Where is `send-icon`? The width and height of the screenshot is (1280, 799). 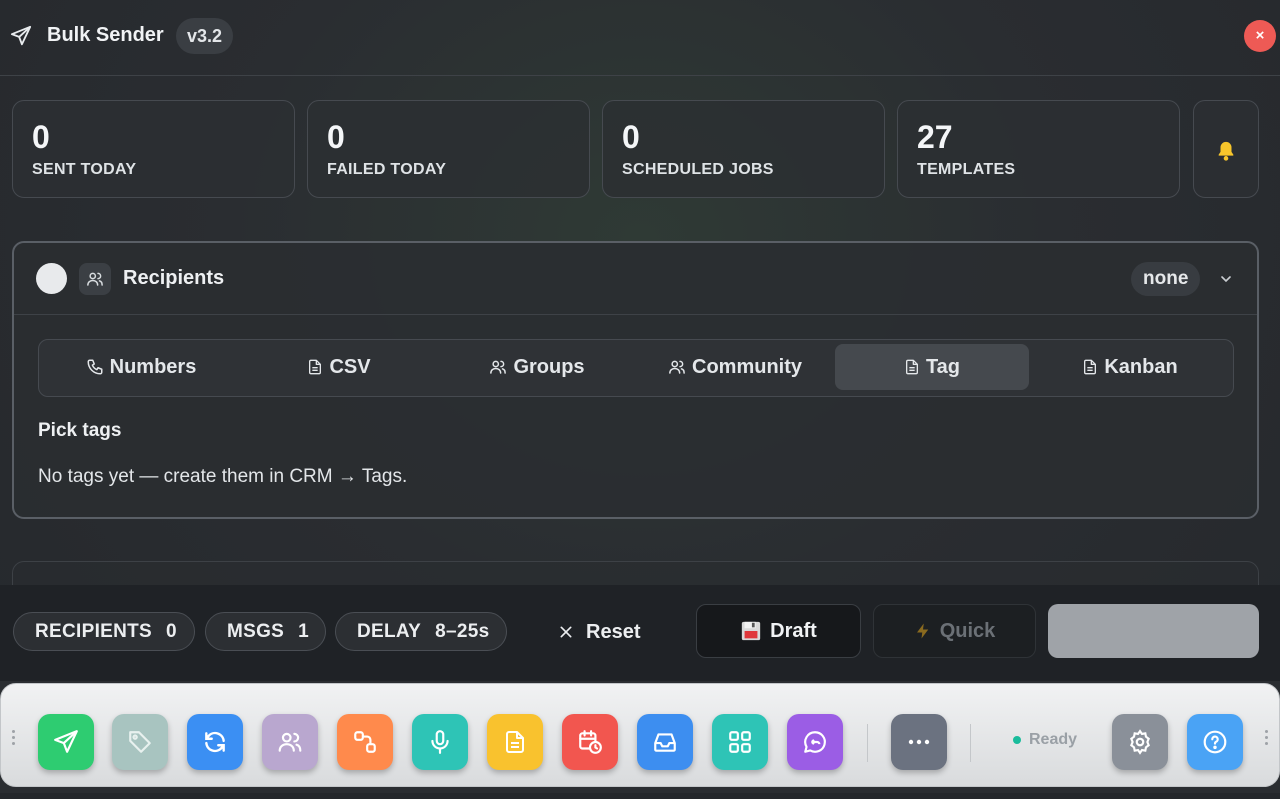
send-icon is located at coordinates (21, 36).